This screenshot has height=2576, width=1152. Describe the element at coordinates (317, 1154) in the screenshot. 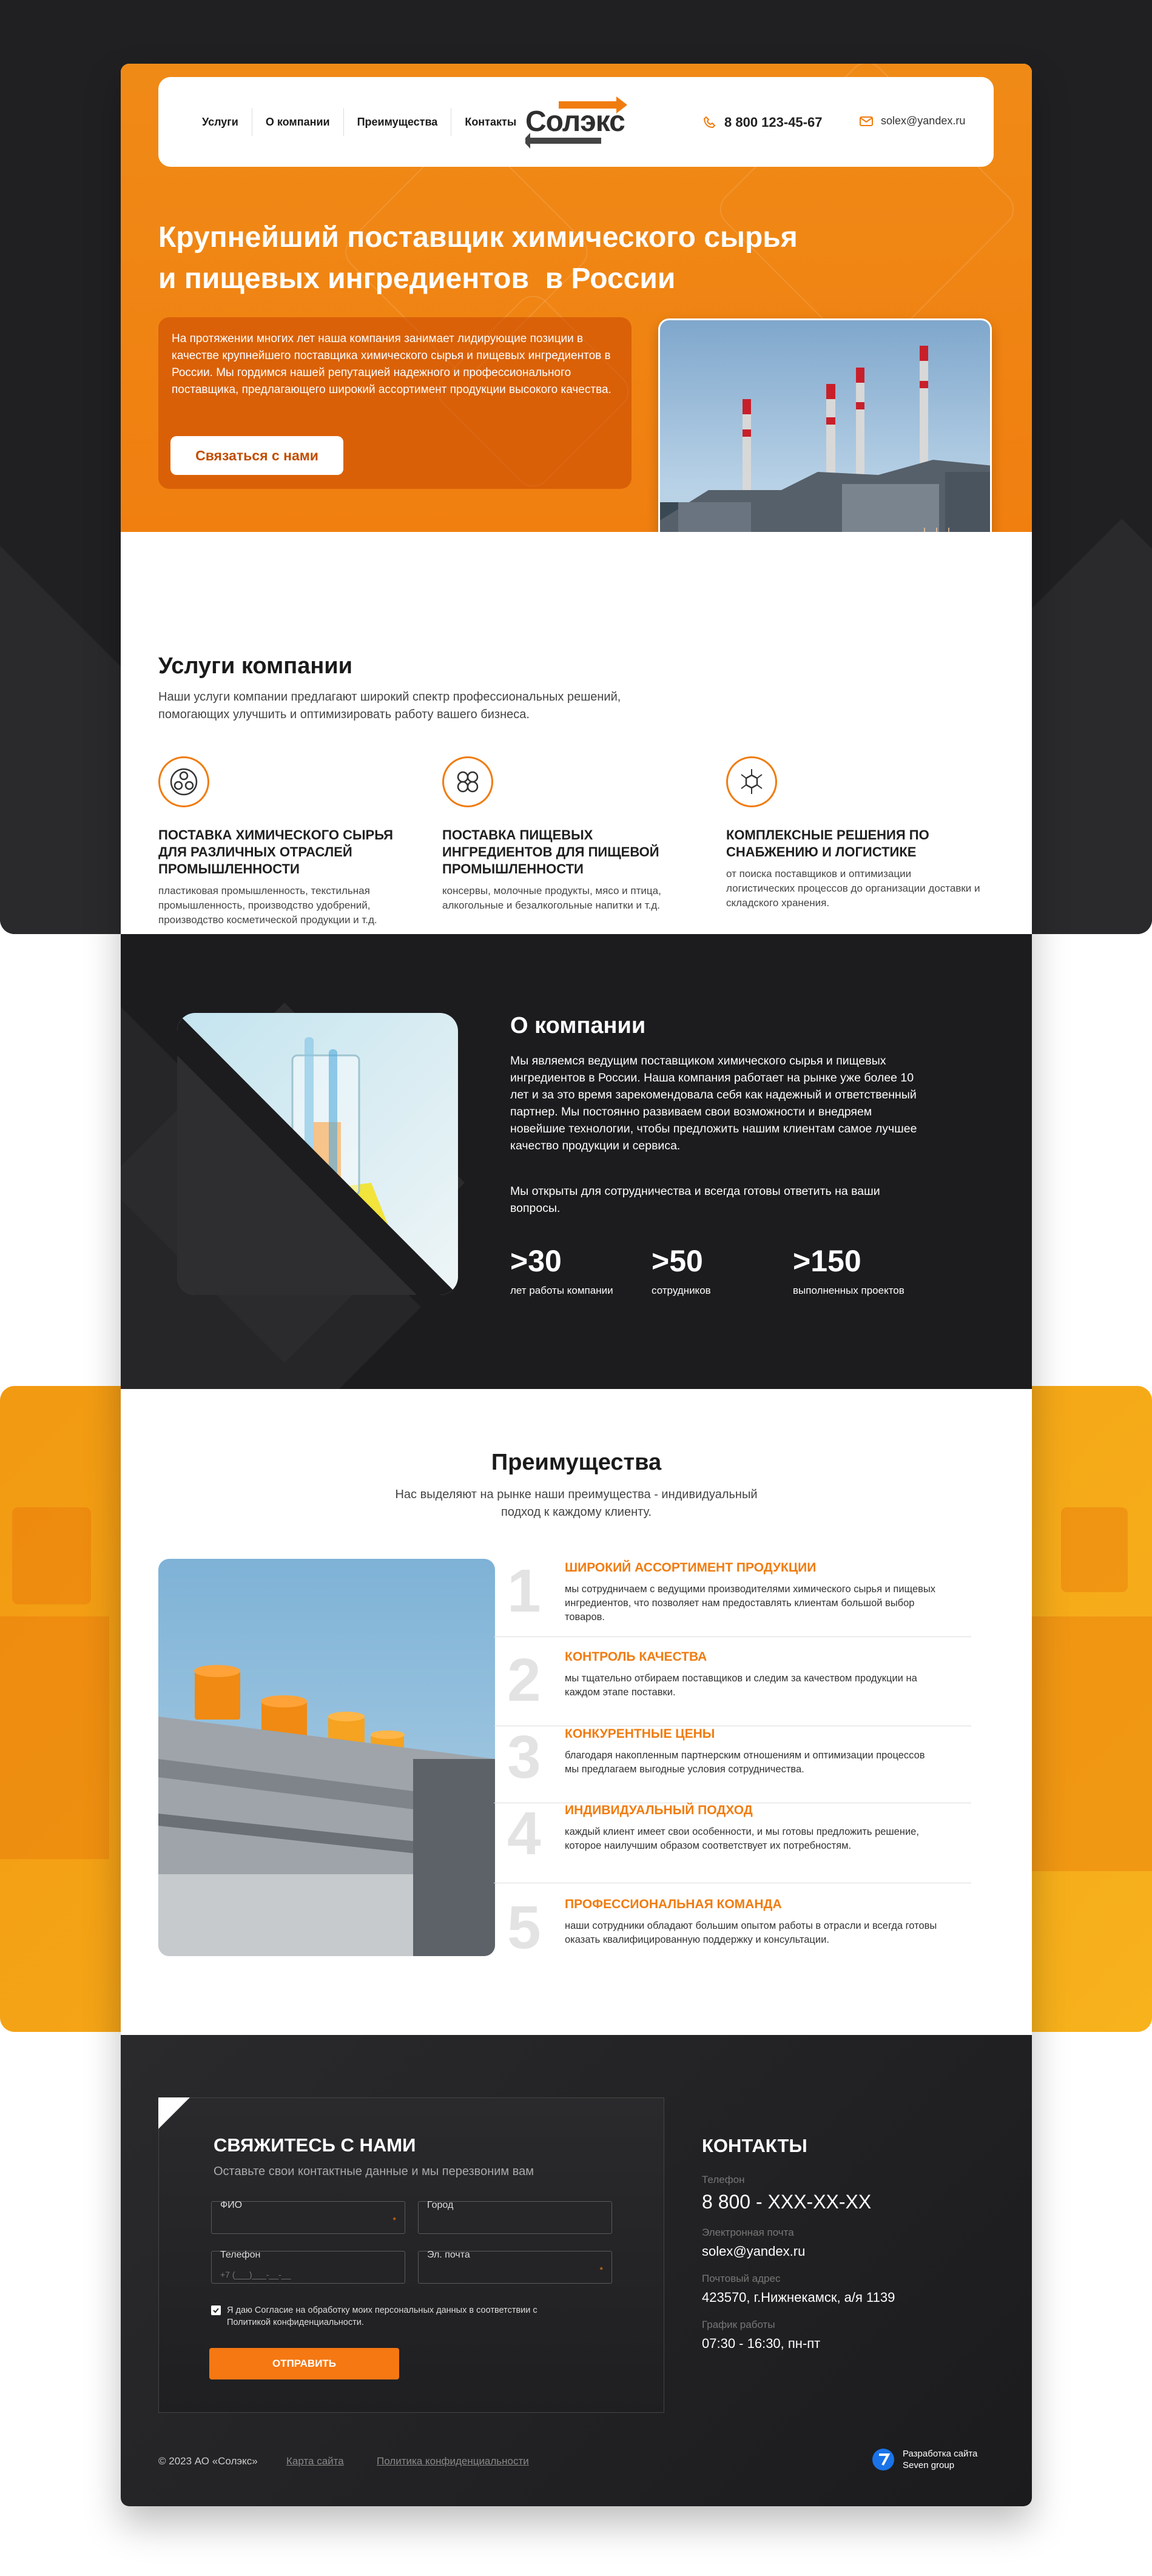

I see `laboratory-image` at that location.